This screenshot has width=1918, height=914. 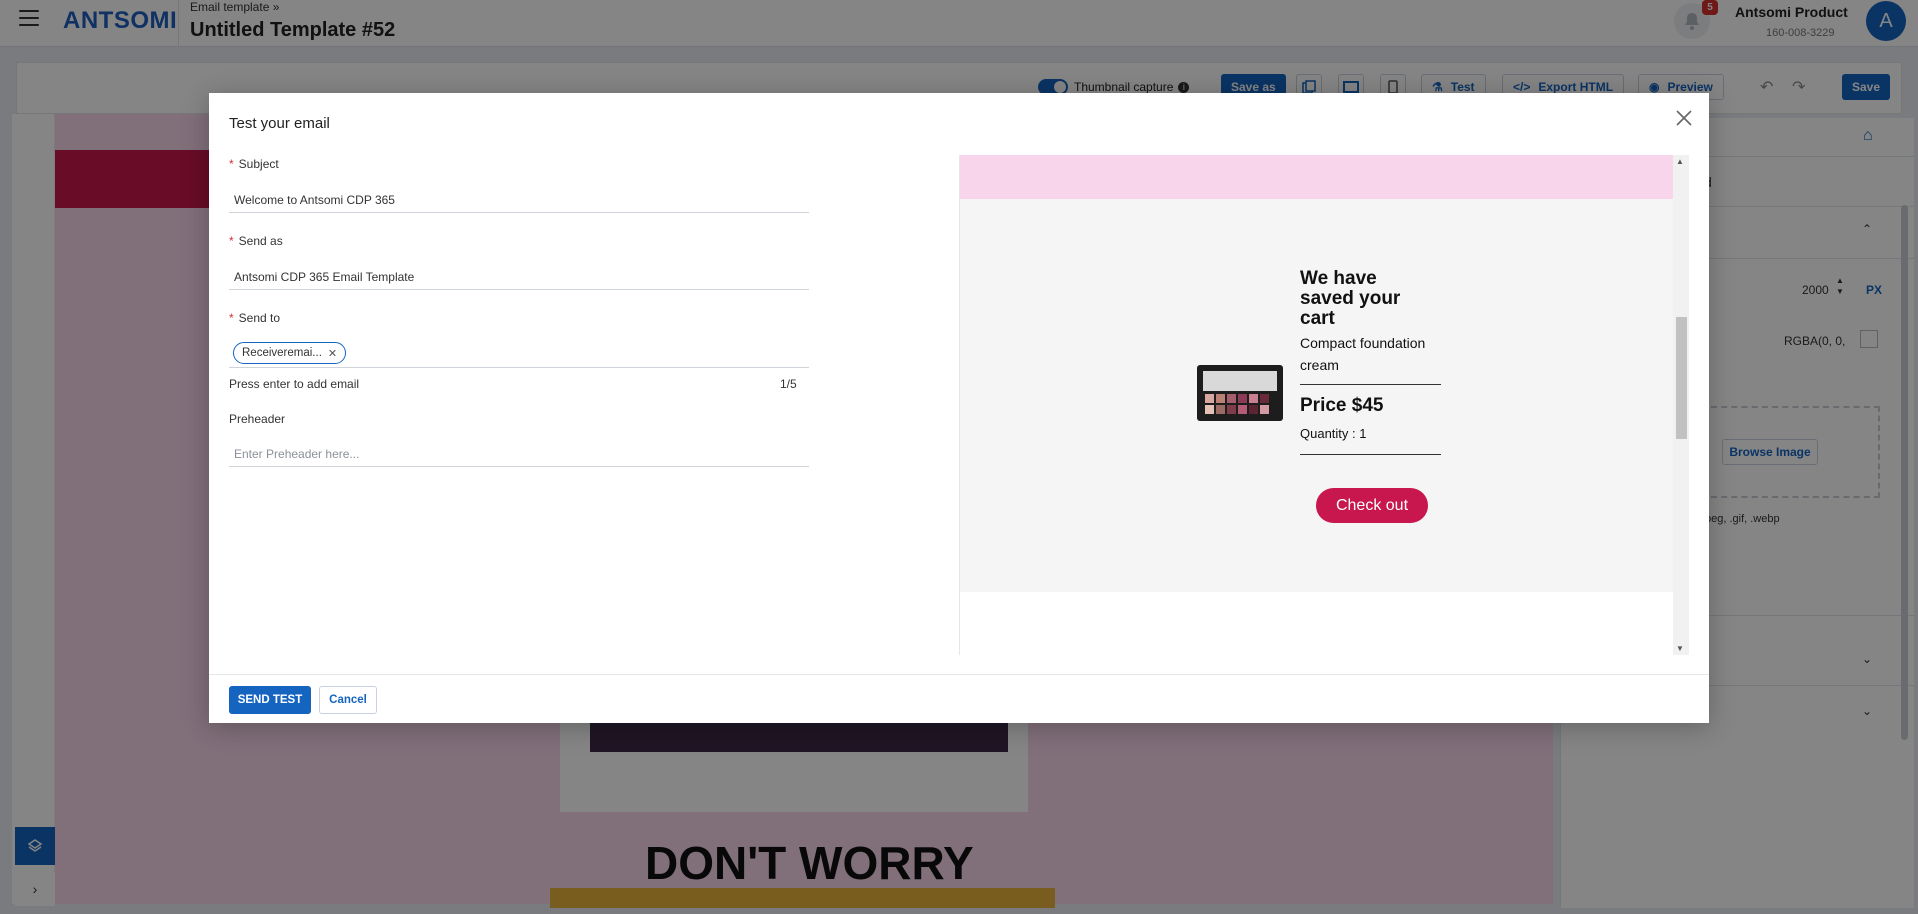 I want to click on recipient-chip: Receiveremai... ✕, so click(x=290, y=353).